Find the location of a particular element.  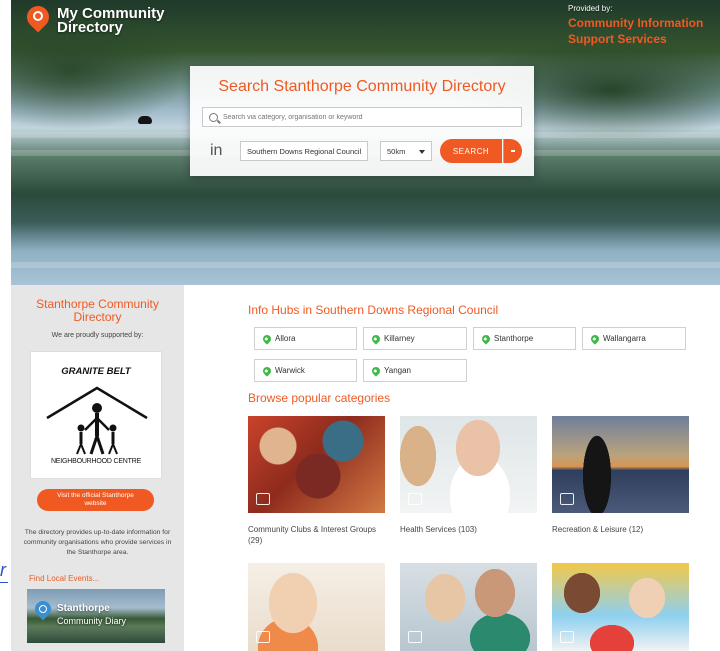

hub-stanthorpe: Stanthorpe is located at coordinates (524, 338).